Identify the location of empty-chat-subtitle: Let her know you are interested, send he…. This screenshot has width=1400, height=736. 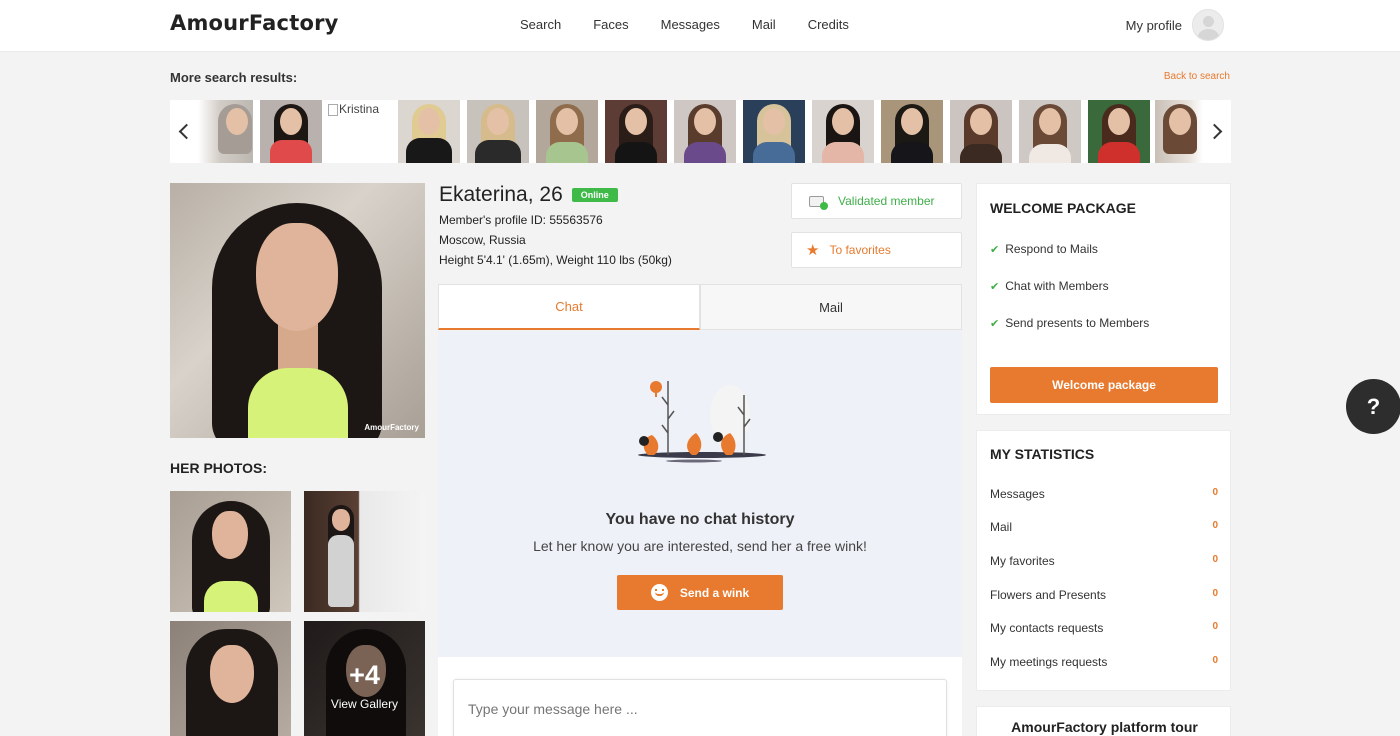
(700, 546).